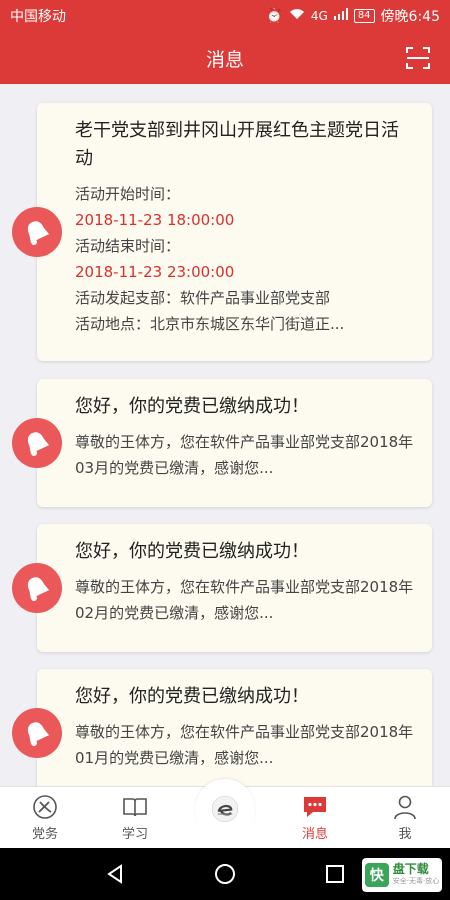 This screenshot has width=450, height=900. What do you see at coordinates (352, 16) in the screenshot?
I see `status-right: ⏰ 4G 84 傍晚6:45` at bounding box center [352, 16].